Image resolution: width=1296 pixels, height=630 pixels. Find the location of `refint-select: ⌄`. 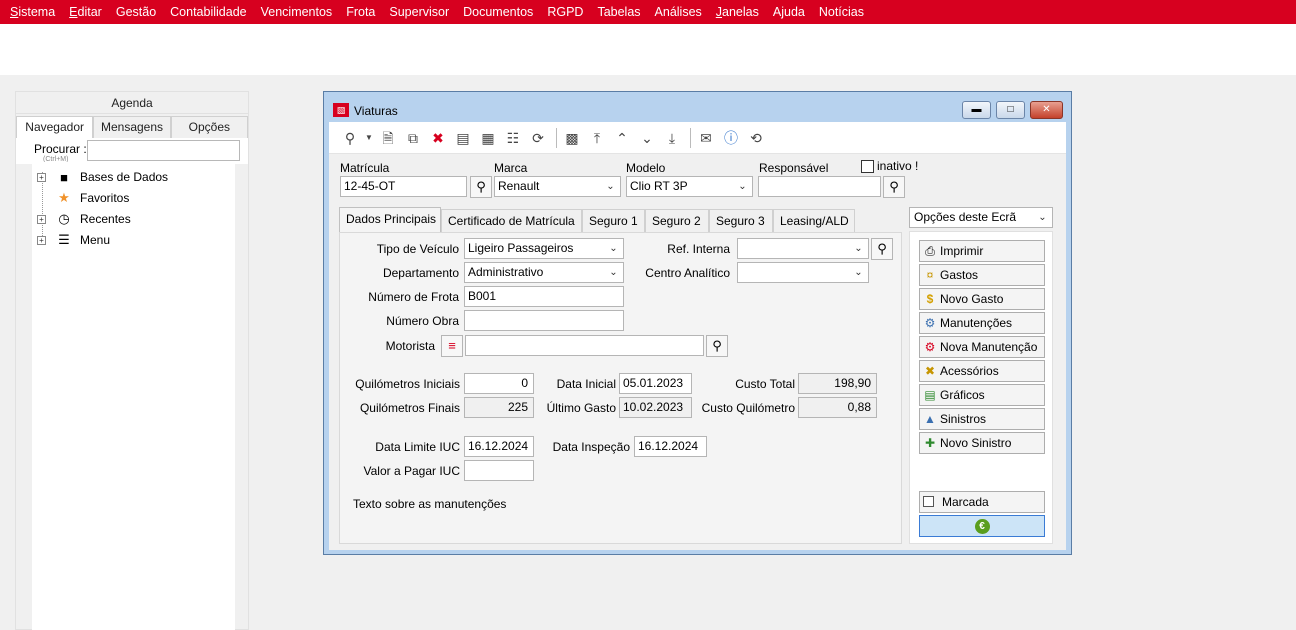

refint-select: ⌄ is located at coordinates (803, 248).